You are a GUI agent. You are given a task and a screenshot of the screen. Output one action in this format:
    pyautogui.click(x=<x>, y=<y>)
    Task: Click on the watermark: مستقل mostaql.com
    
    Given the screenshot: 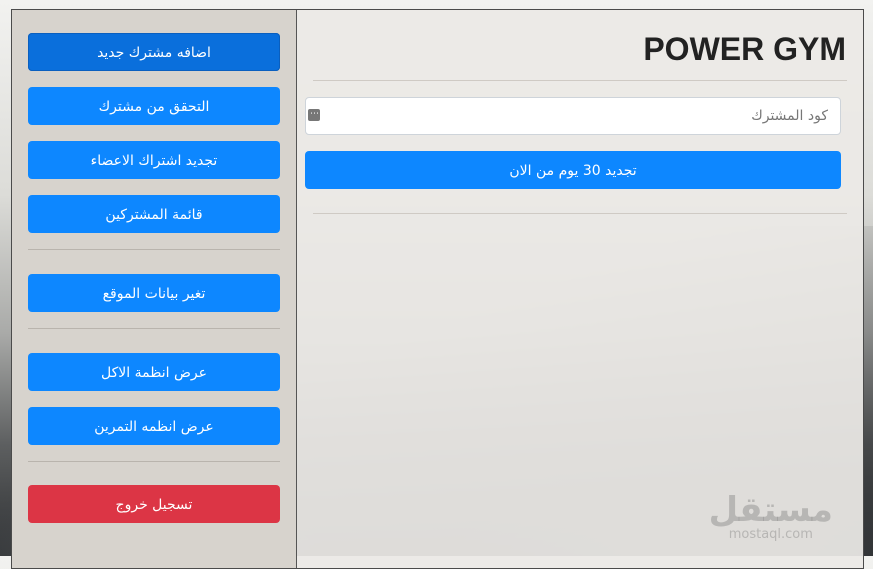 What is the action you would take?
    pyautogui.click(x=771, y=517)
    